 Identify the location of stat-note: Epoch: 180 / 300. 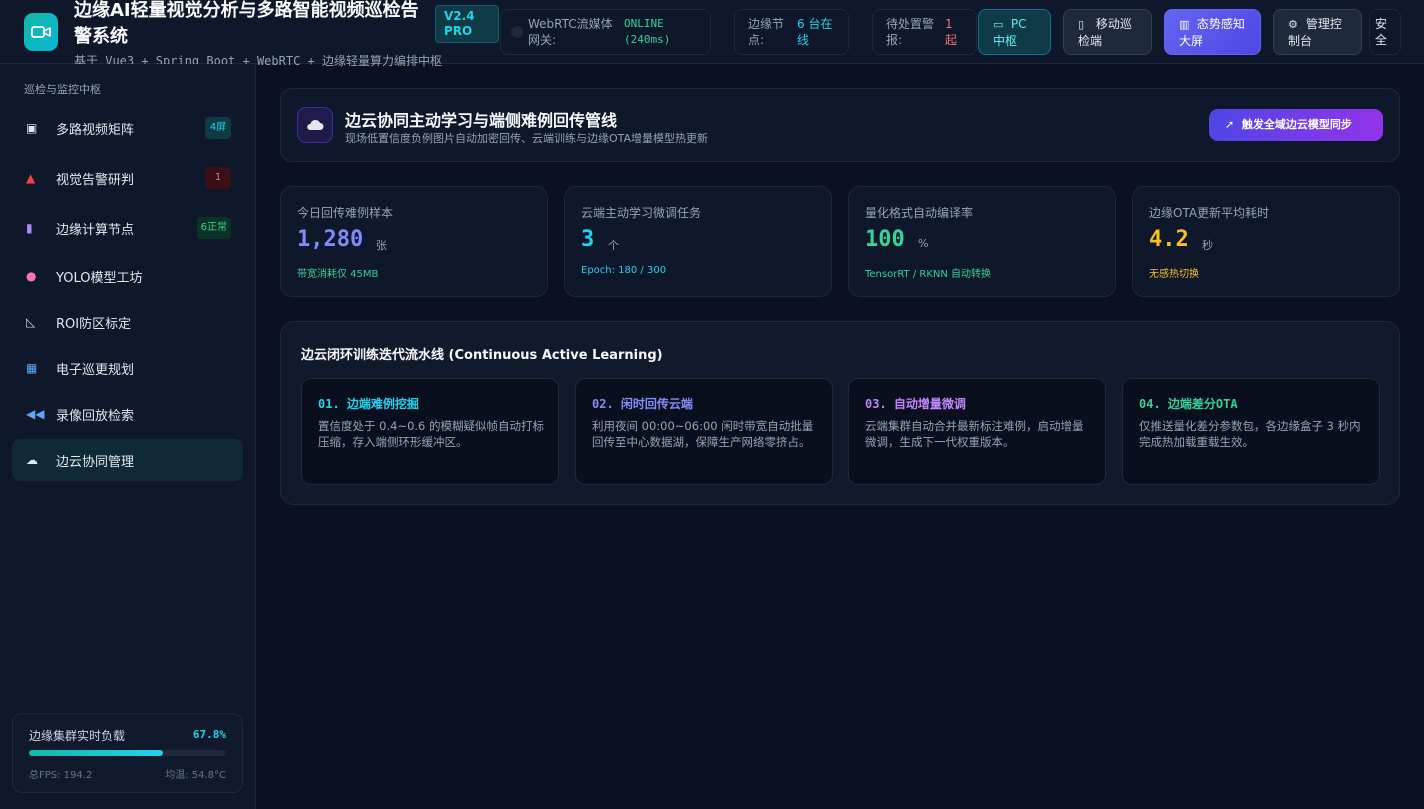
(624, 270).